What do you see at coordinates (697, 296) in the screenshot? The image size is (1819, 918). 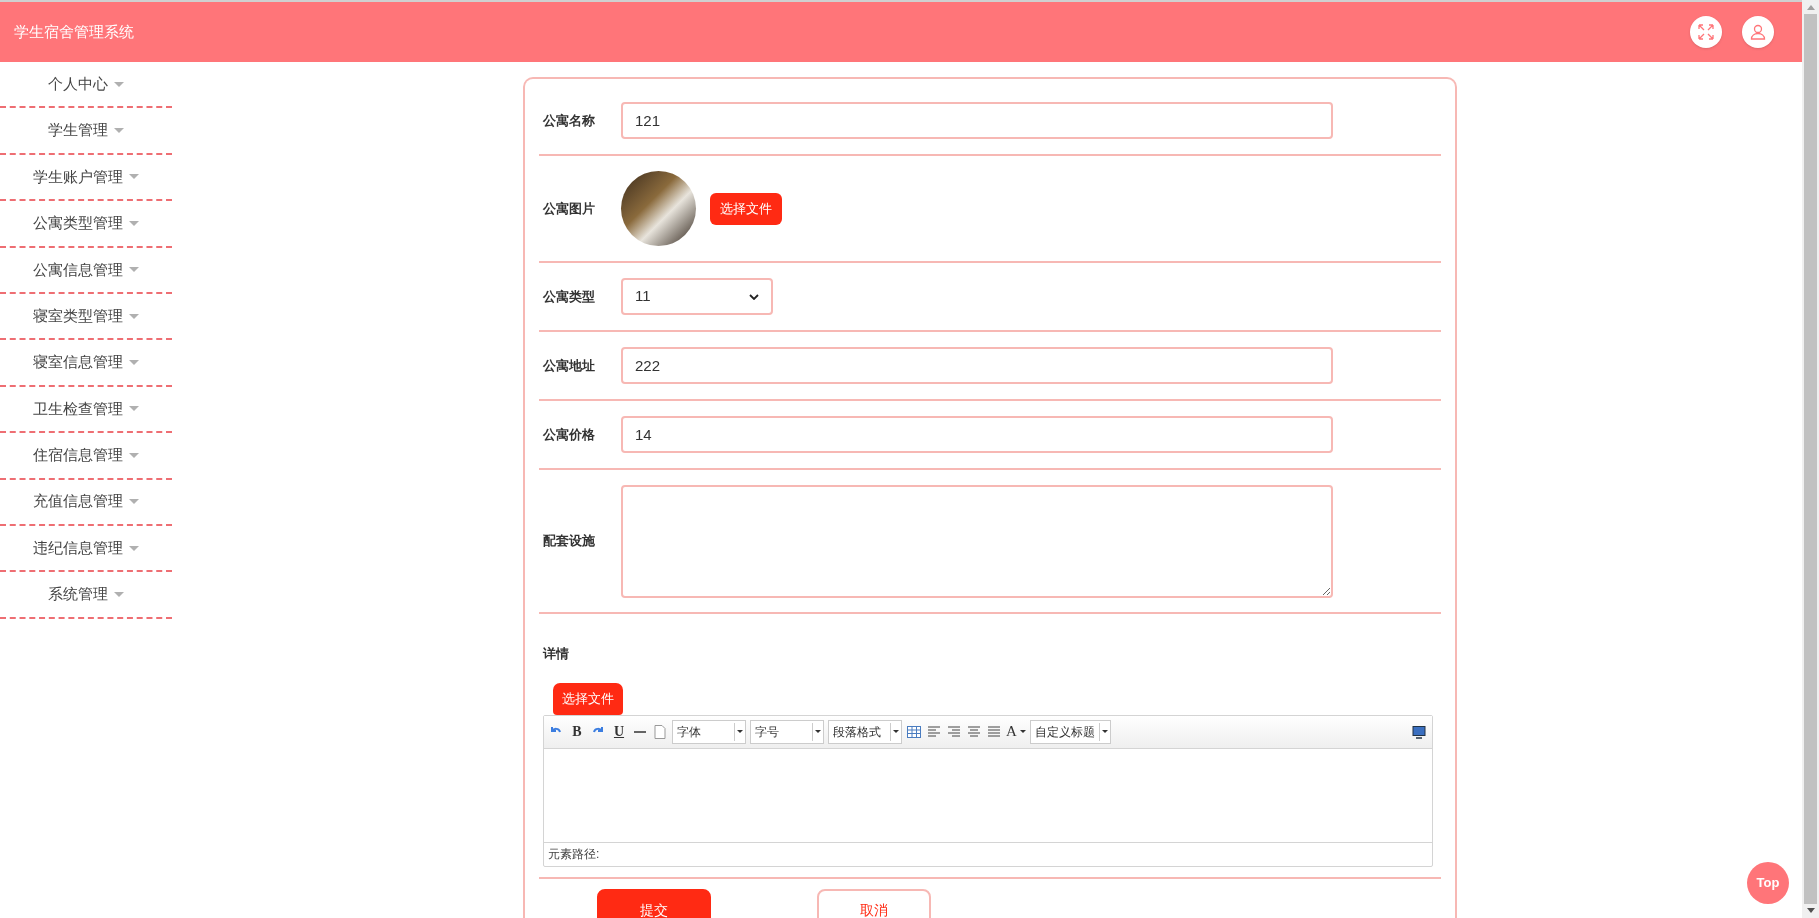 I see `select-field: 11` at bounding box center [697, 296].